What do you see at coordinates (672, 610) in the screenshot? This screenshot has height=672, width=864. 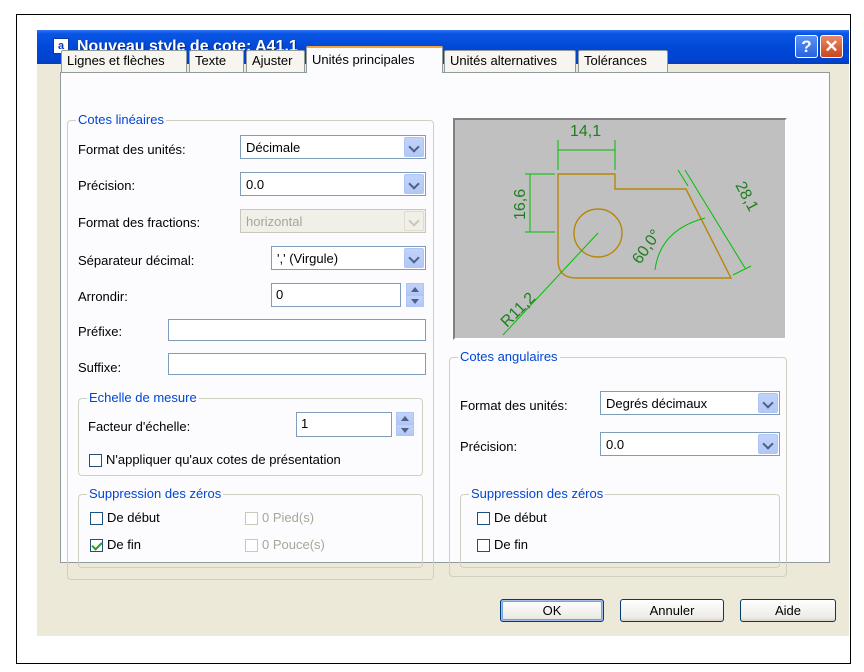 I see `cancel-button: Annuler` at bounding box center [672, 610].